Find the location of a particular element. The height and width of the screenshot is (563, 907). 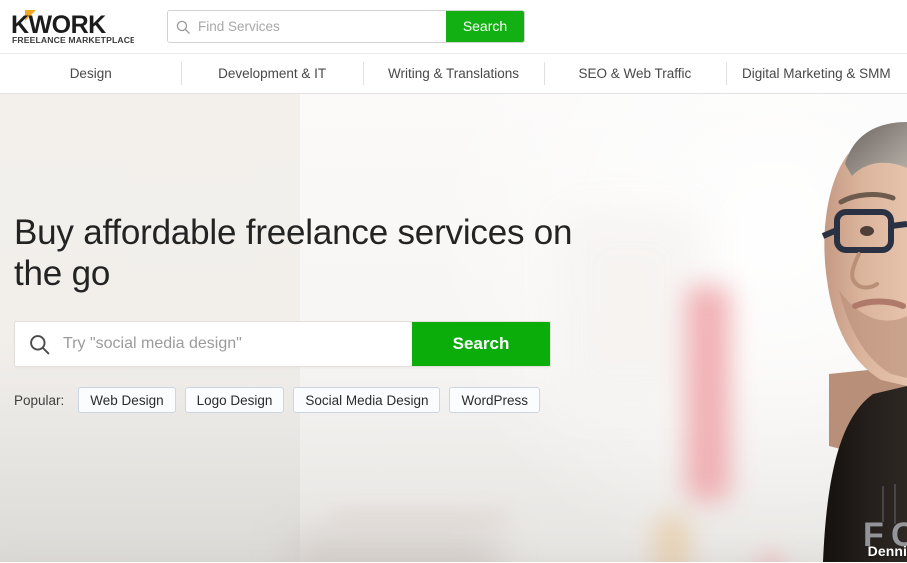

site-header: KWORK FREELANCE MARKETPLACE Search is located at coordinates (453, 26).